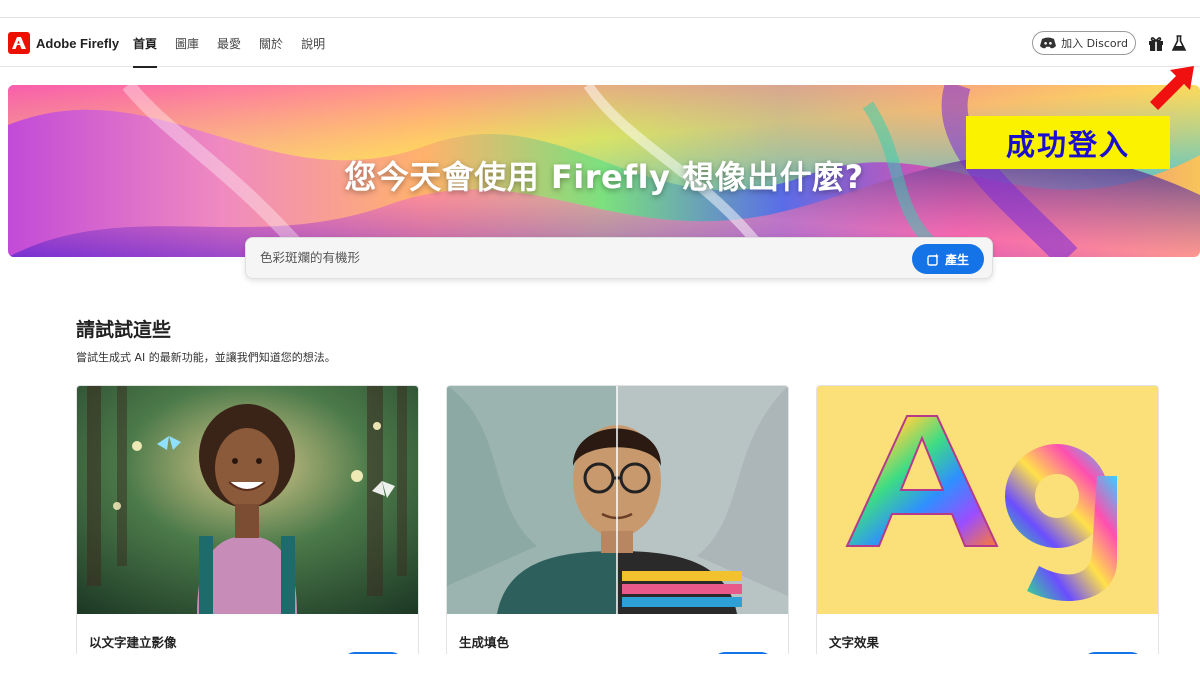 This screenshot has height=673, width=1200. What do you see at coordinates (1048, 43) in the screenshot?
I see `discord-icon` at bounding box center [1048, 43].